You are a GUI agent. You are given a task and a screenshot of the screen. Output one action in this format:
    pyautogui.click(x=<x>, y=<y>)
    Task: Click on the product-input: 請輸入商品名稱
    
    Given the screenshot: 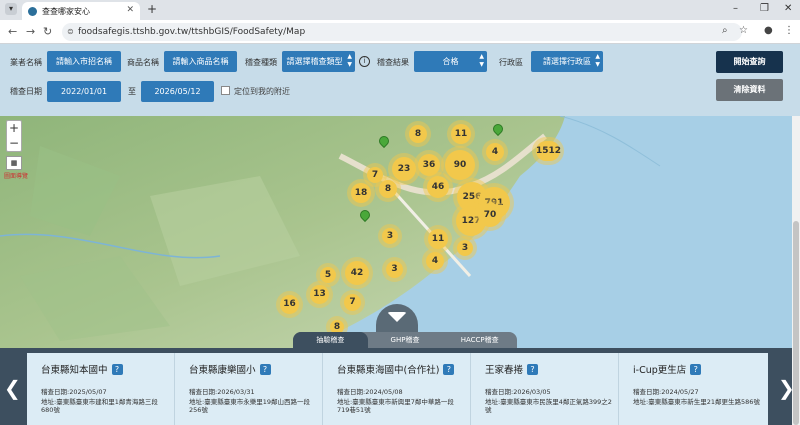 What is the action you would take?
    pyautogui.click(x=200, y=61)
    